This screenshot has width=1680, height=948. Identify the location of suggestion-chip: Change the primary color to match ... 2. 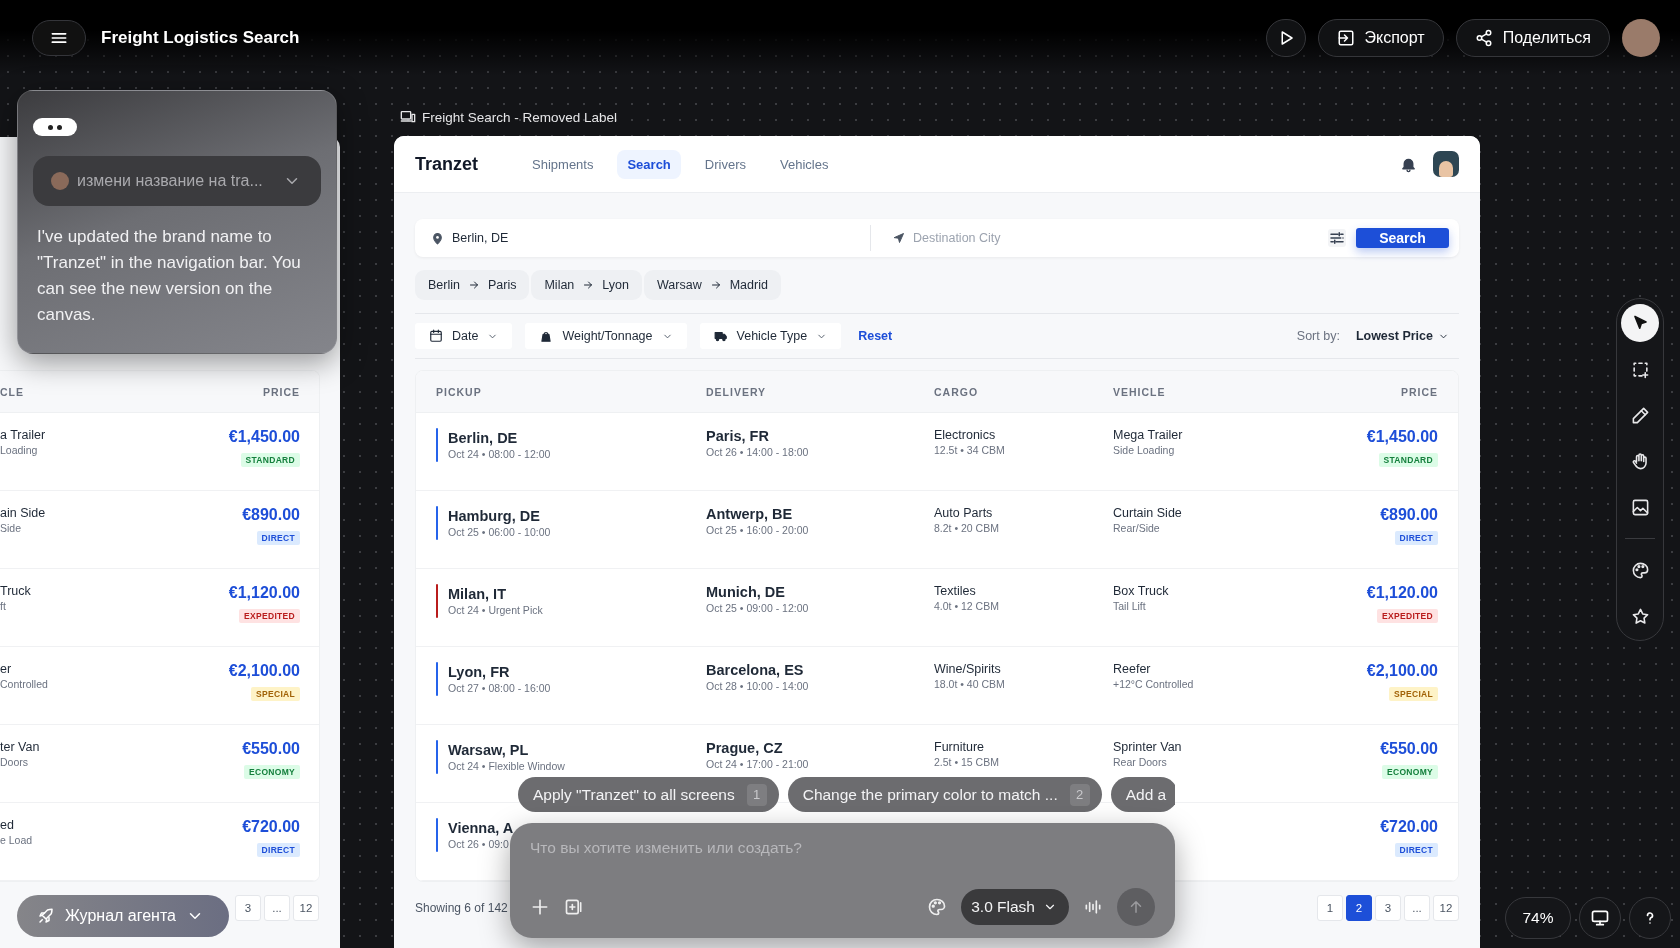
(944, 794).